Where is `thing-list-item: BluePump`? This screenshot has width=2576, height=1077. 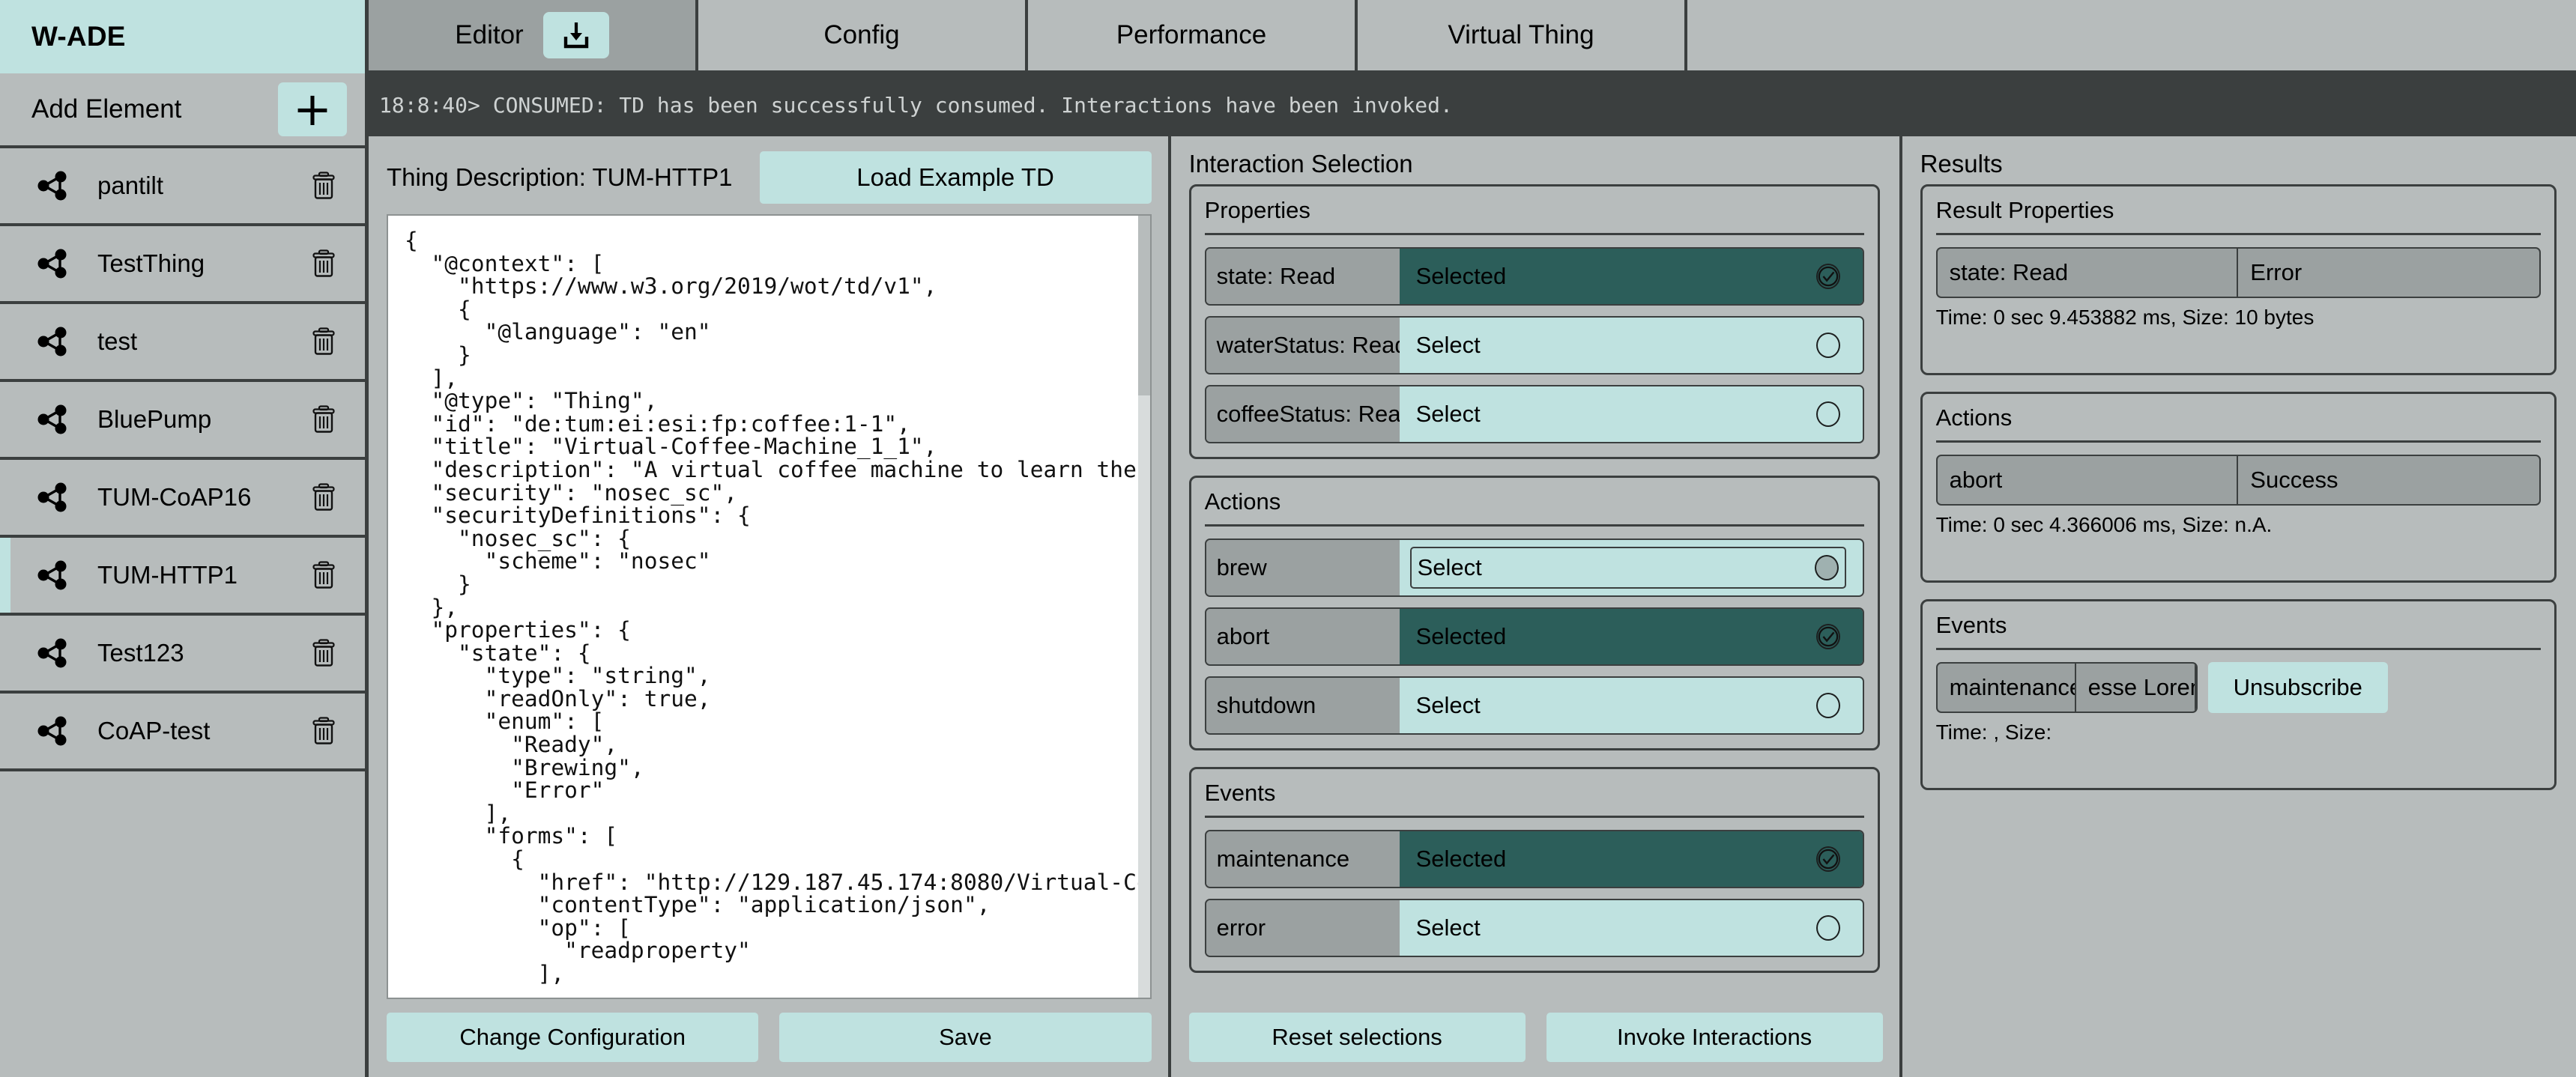
thing-list-item: BluePump is located at coordinates (182, 421).